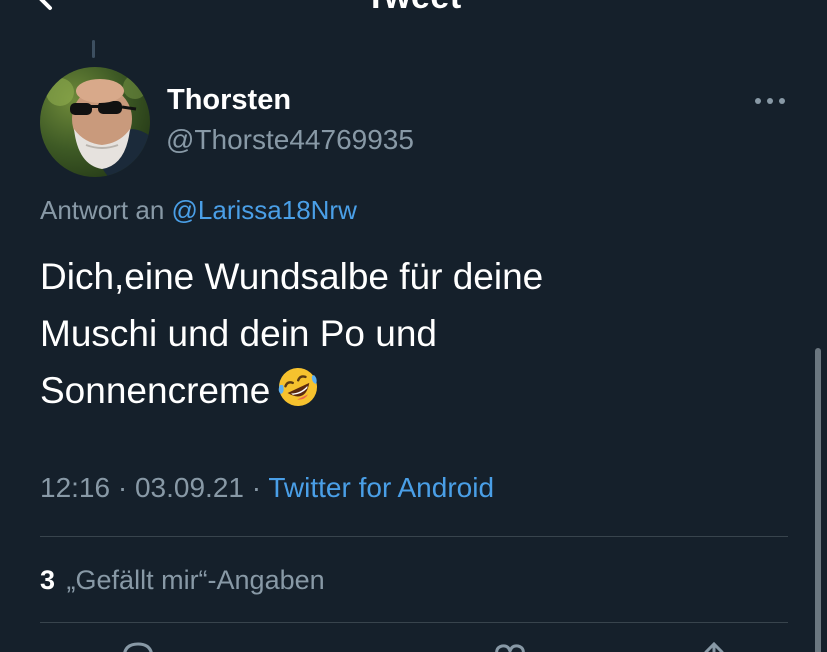 The width and height of the screenshot is (827, 652). Describe the element at coordinates (264, 210) in the screenshot. I see `reply-mention-link: @Larissa18Nrw` at that location.